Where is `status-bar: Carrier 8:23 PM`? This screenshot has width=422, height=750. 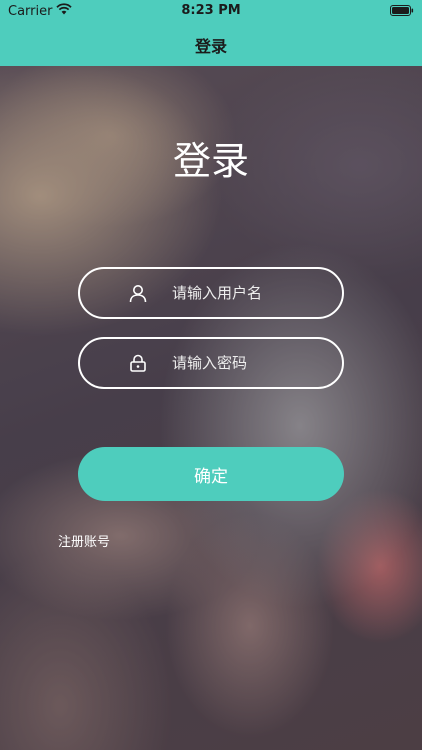
status-bar: Carrier 8:23 PM is located at coordinates (211, 11).